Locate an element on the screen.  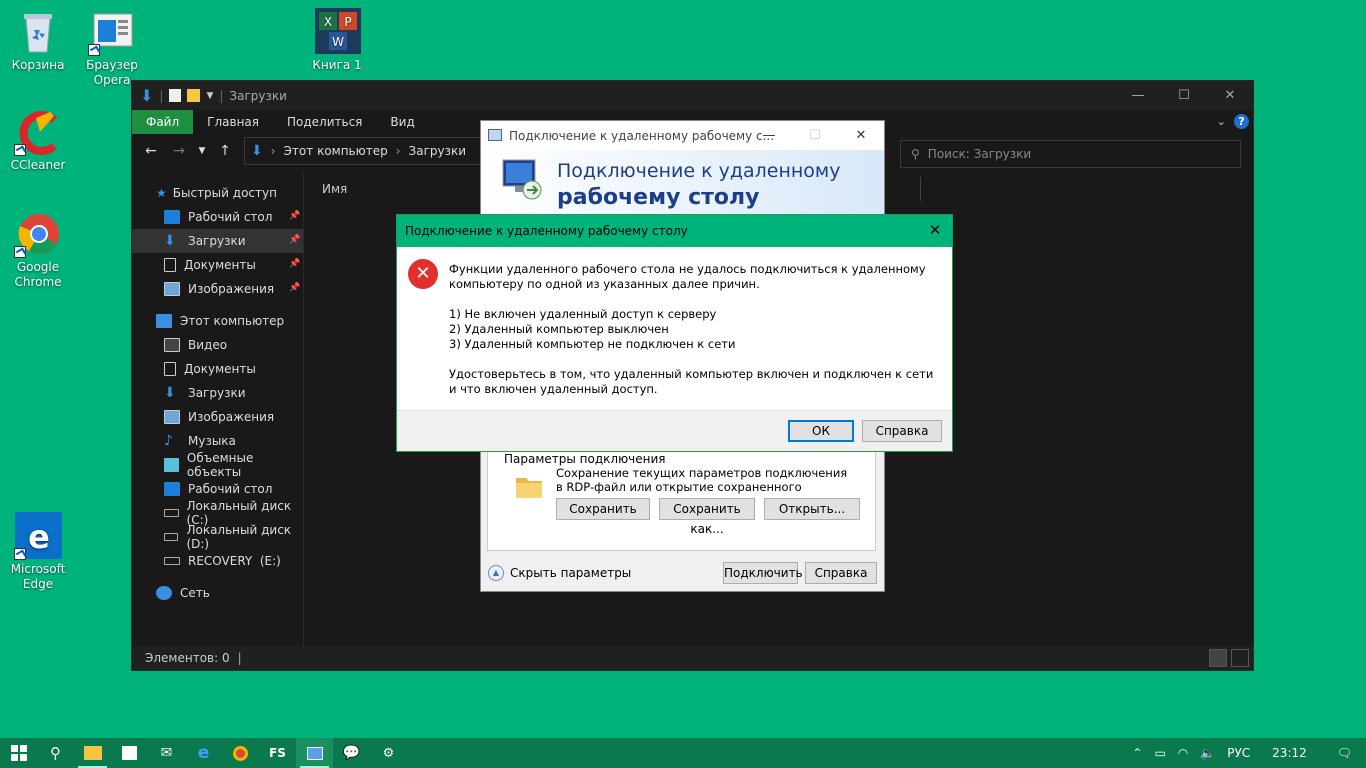
wifi-icon: ◠ is located at coordinates (1183, 753).